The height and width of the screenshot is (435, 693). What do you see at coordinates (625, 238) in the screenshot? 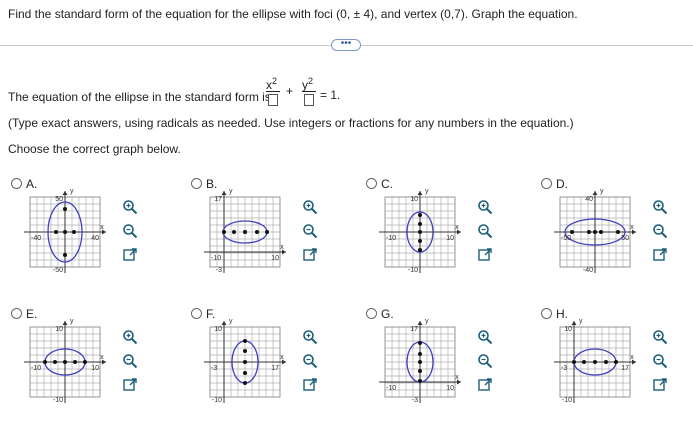
I see `tick-label-right: 50` at bounding box center [625, 238].